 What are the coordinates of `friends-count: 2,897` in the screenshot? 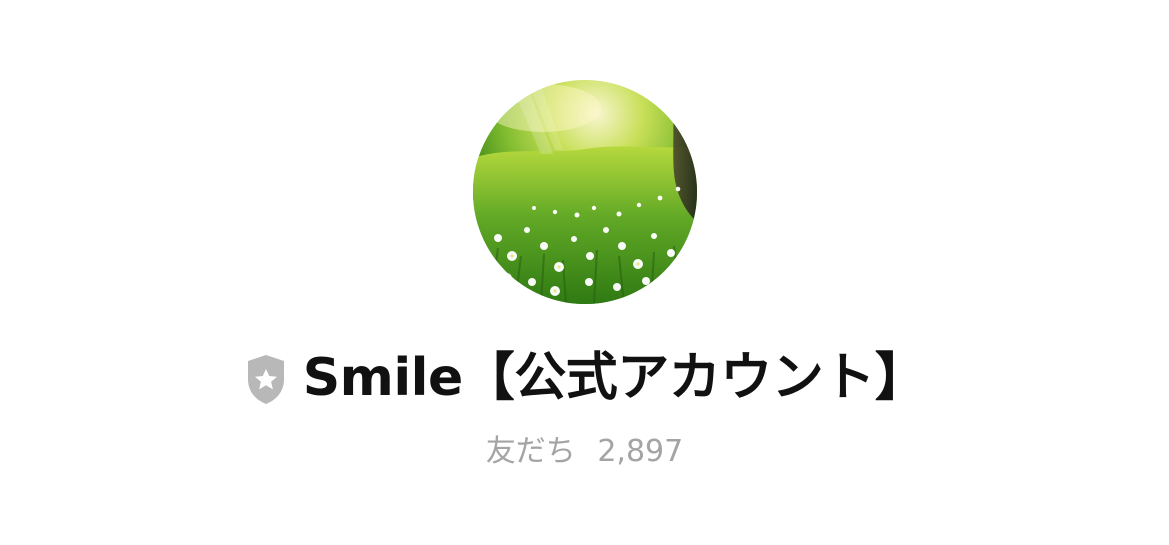 It's located at (640, 451).